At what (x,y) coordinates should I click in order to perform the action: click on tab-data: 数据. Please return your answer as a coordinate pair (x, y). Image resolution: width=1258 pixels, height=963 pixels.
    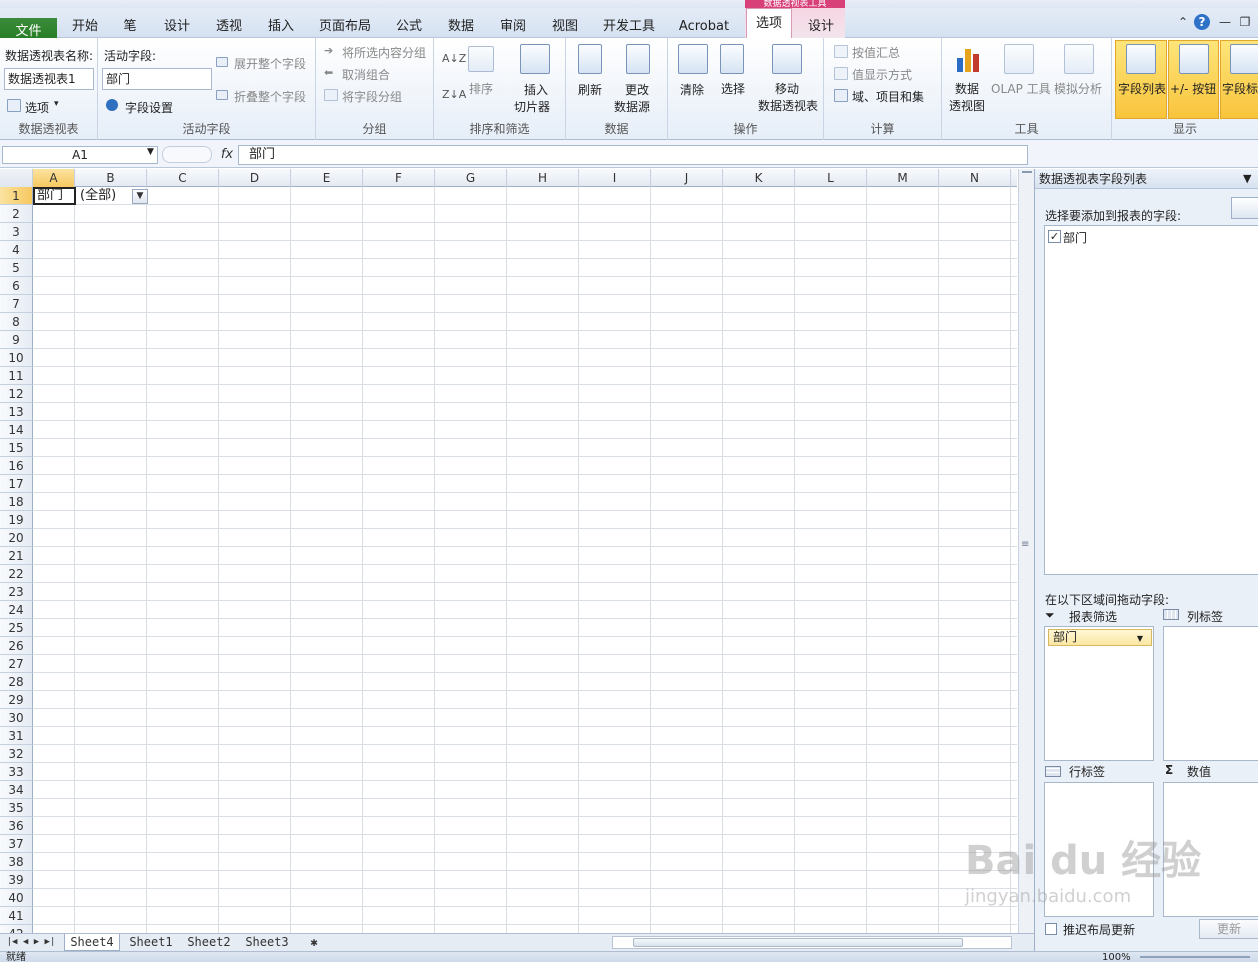
    Looking at the image, I should click on (461, 27).